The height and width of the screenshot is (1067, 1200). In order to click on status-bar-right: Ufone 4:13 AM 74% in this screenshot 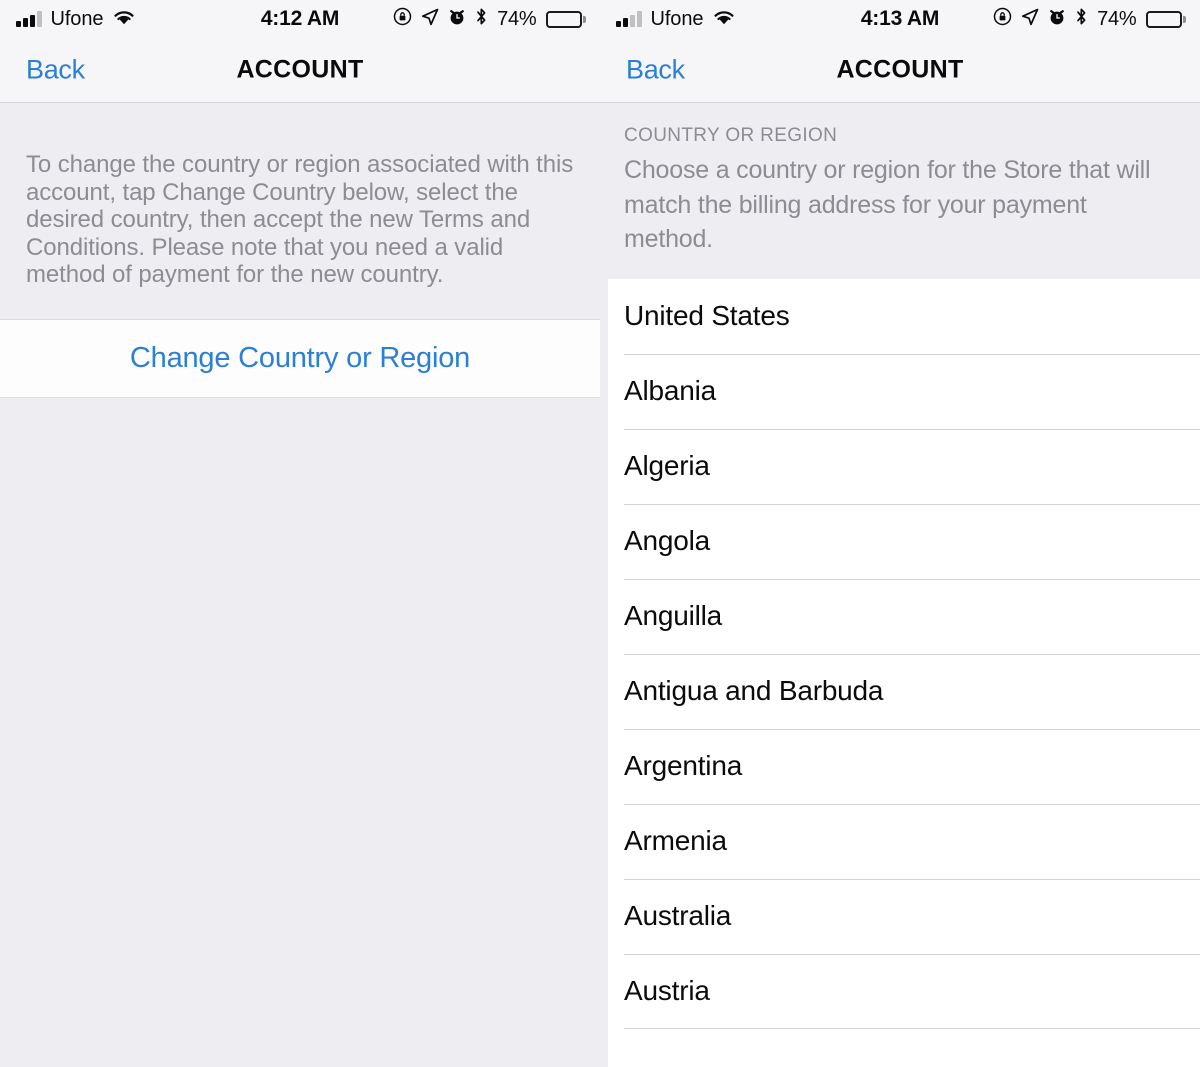, I will do `click(900, 19)`.